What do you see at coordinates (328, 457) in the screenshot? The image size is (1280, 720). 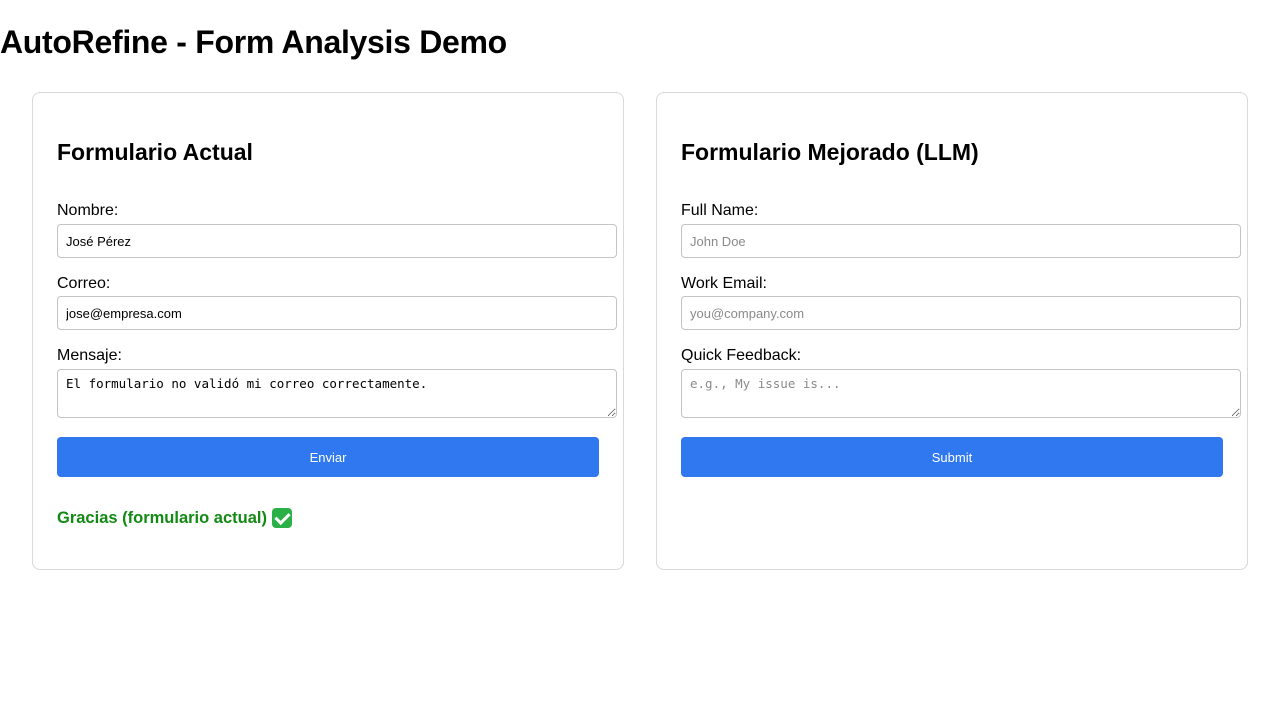 I see `enviar-button: Enviar` at bounding box center [328, 457].